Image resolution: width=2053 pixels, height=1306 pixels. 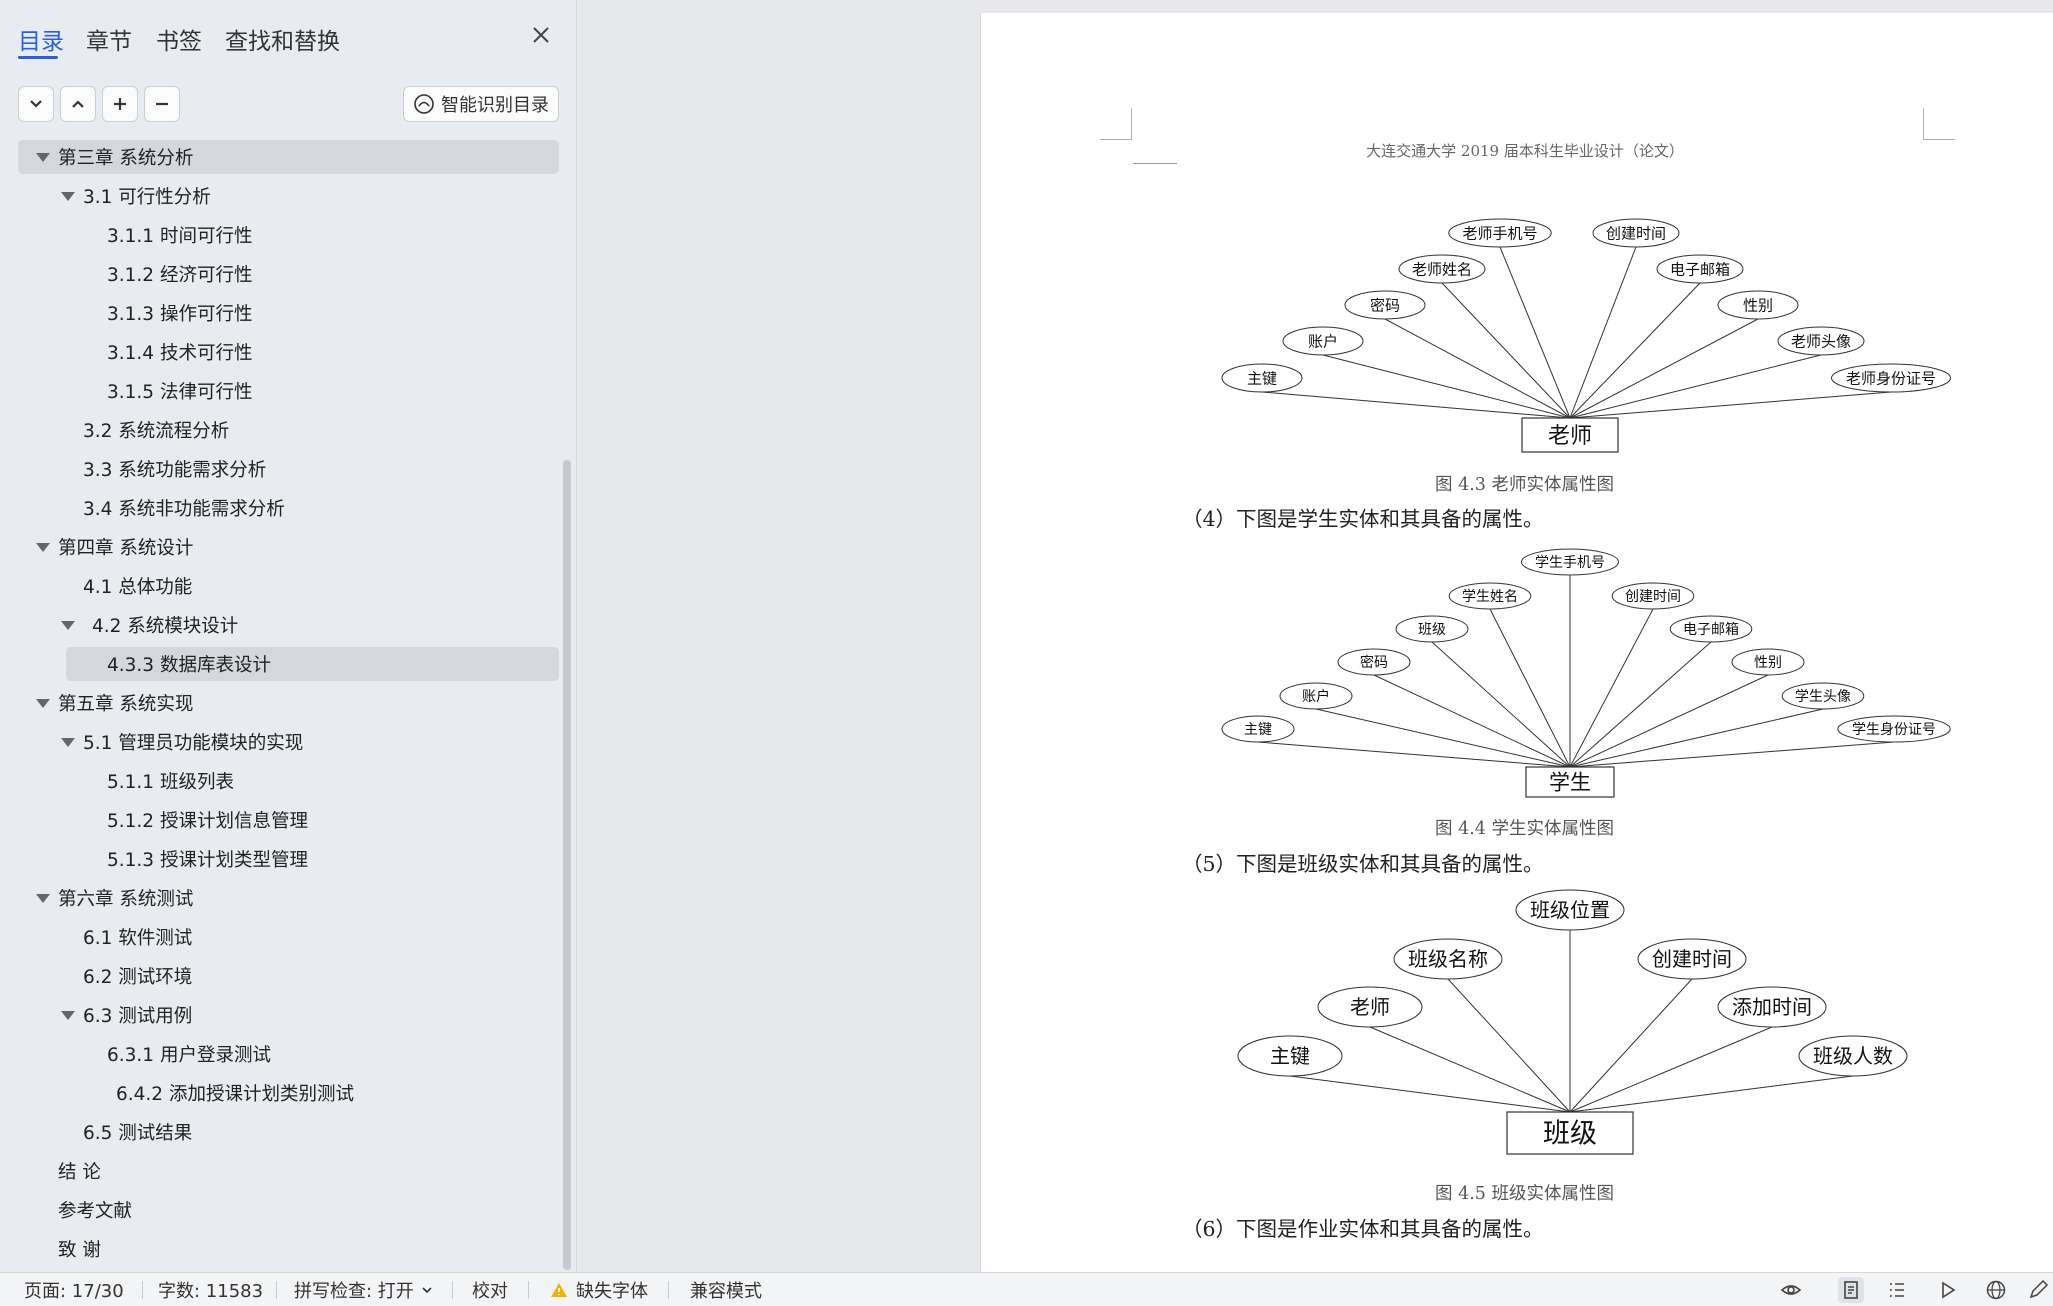 I want to click on toc-item: 4.2 系统模块设计, so click(x=165, y=625).